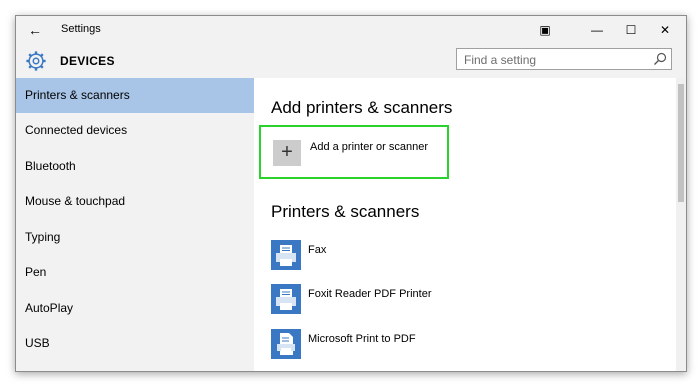 This screenshot has height=385, width=700. What do you see at coordinates (135, 237) in the screenshot?
I see `sidebar-item-typing: Typing` at bounding box center [135, 237].